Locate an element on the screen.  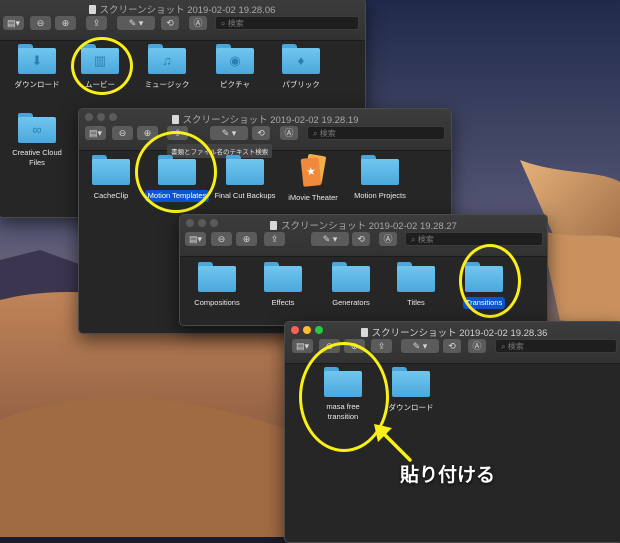
folder-titles: Titles is located at coordinates (416, 286).